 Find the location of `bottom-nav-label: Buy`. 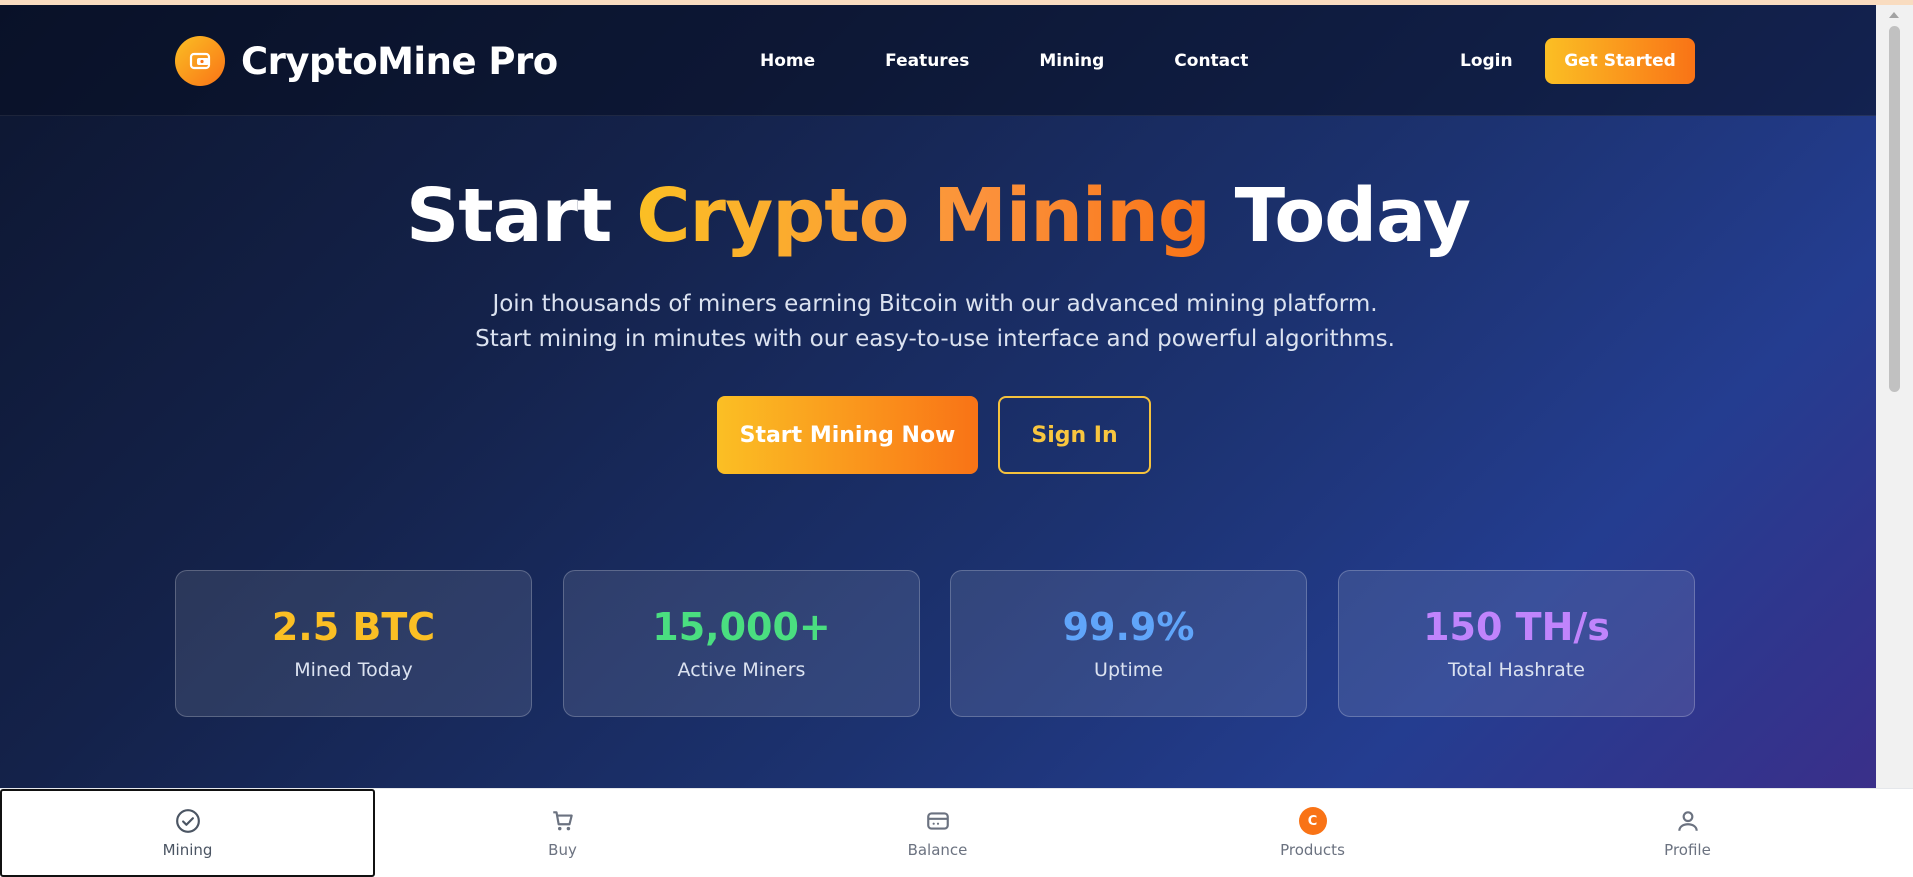

bottom-nav-label: Buy is located at coordinates (562, 850).